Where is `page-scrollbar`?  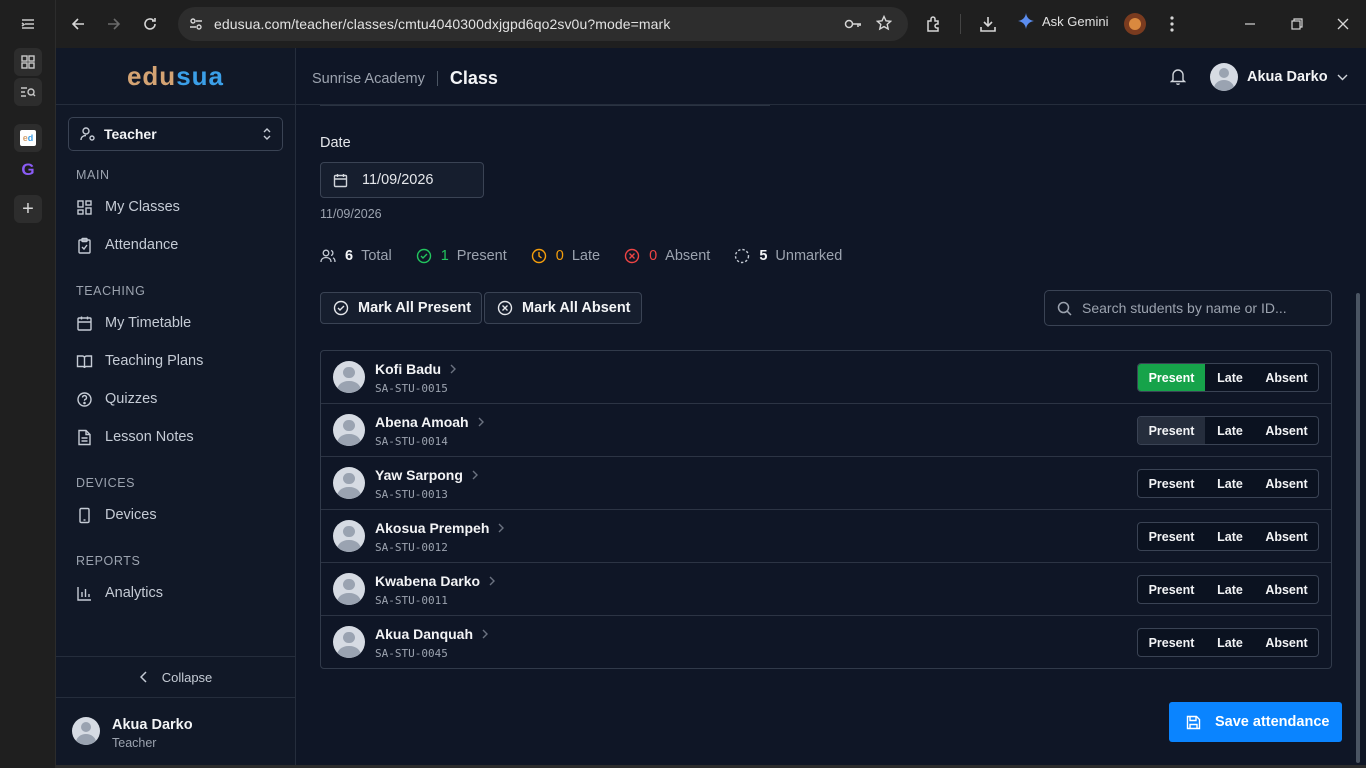 page-scrollbar is located at coordinates (1358, 528).